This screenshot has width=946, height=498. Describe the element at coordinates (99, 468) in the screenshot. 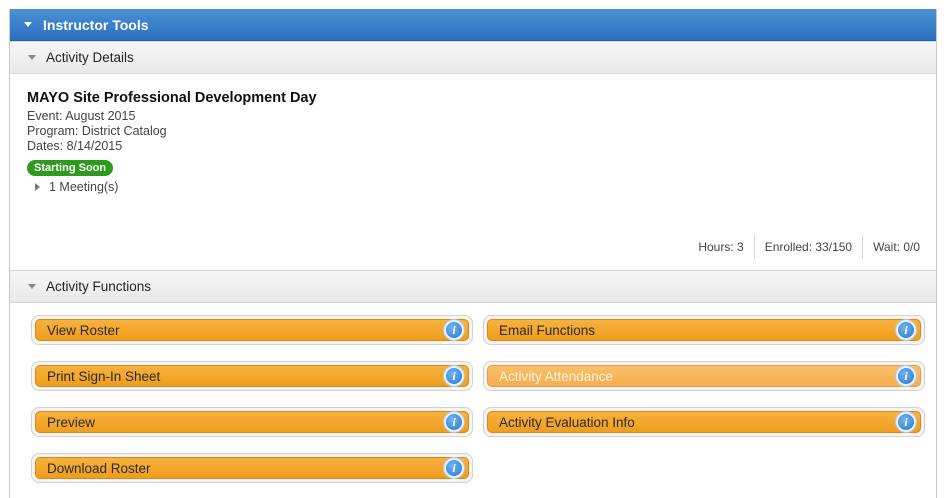

I see `download-roster-label: Download Roster` at that location.